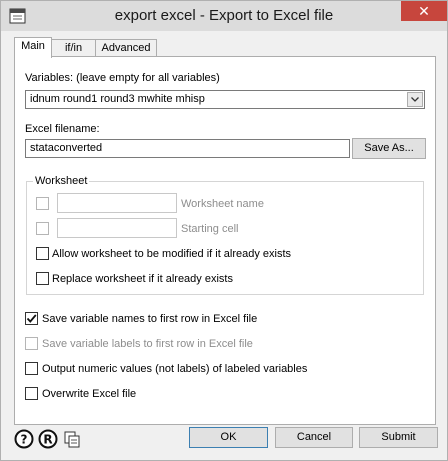  Describe the element at coordinates (42, 203) in the screenshot. I see `worksheet-name-checkbox` at that location.